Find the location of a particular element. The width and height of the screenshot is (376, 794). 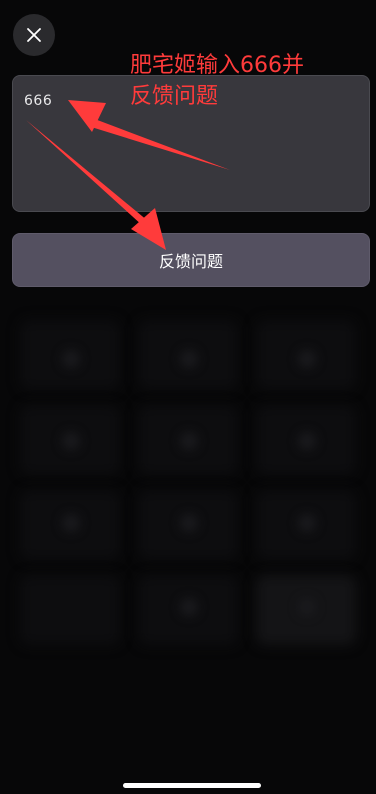

close-button is located at coordinates (34, 35).